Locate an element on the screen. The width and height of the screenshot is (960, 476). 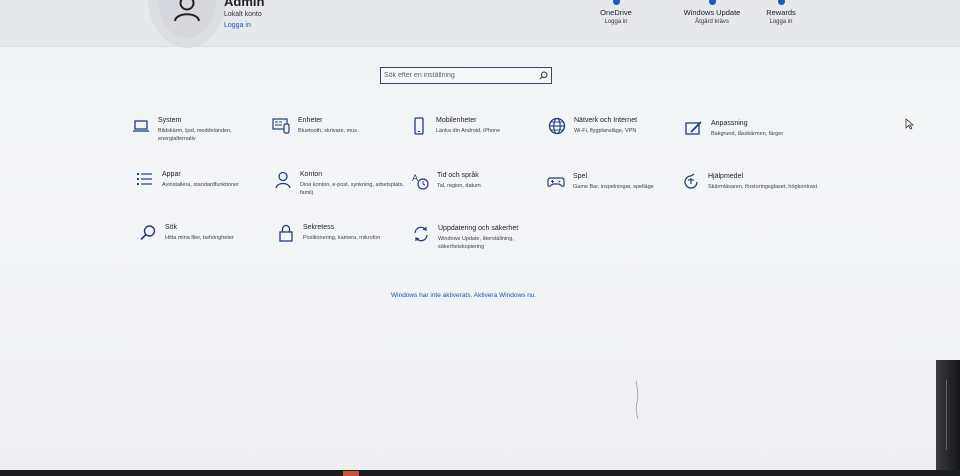
account-login-link: Logga in is located at coordinates (237, 25).